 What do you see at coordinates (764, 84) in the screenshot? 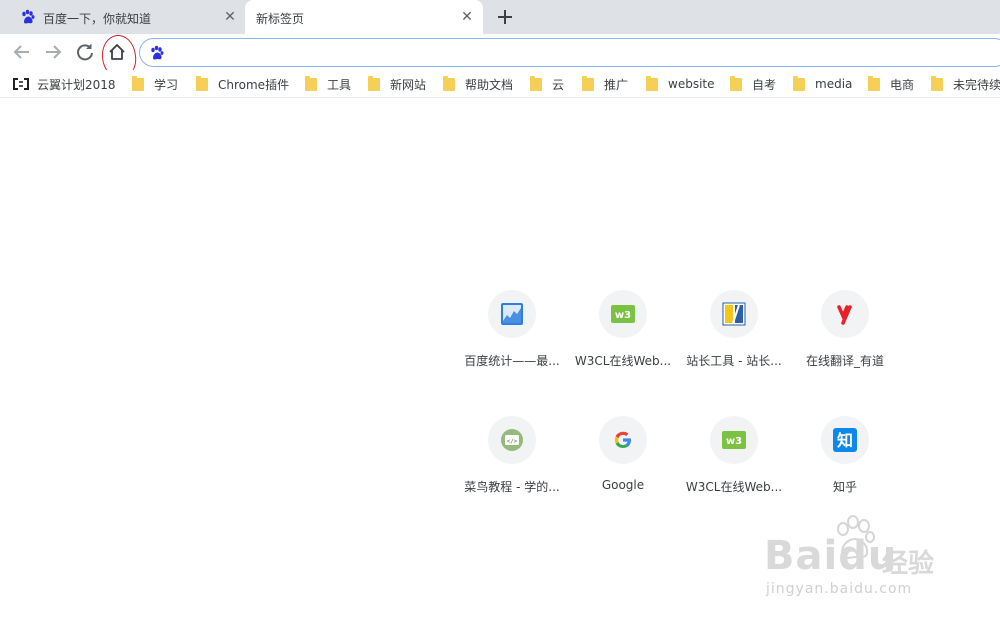
I see `bookmark-label: 自考` at bounding box center [764, 84].